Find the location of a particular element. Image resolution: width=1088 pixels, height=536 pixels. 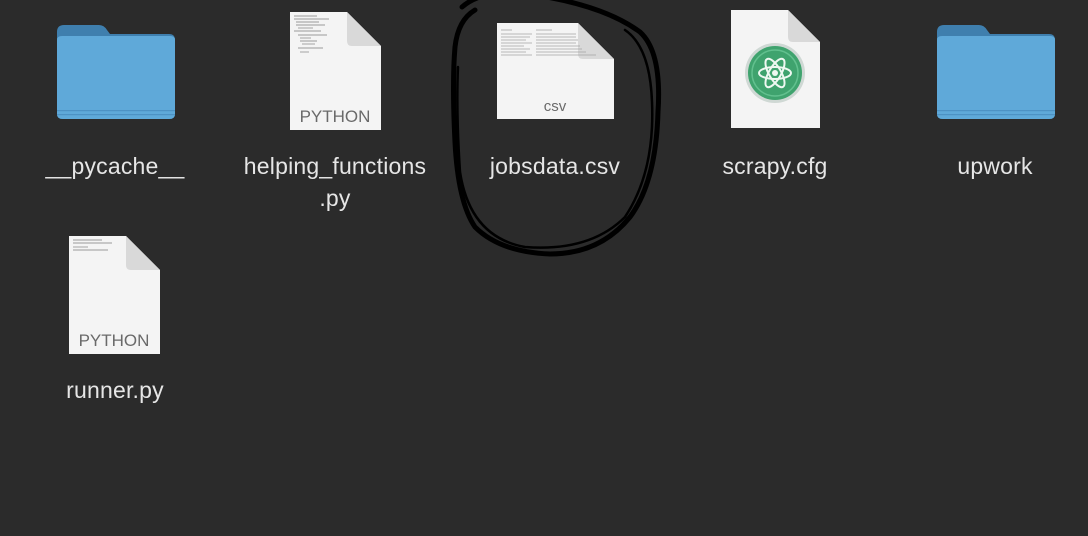

file-name: upwork is located at coordinates (995, 166).